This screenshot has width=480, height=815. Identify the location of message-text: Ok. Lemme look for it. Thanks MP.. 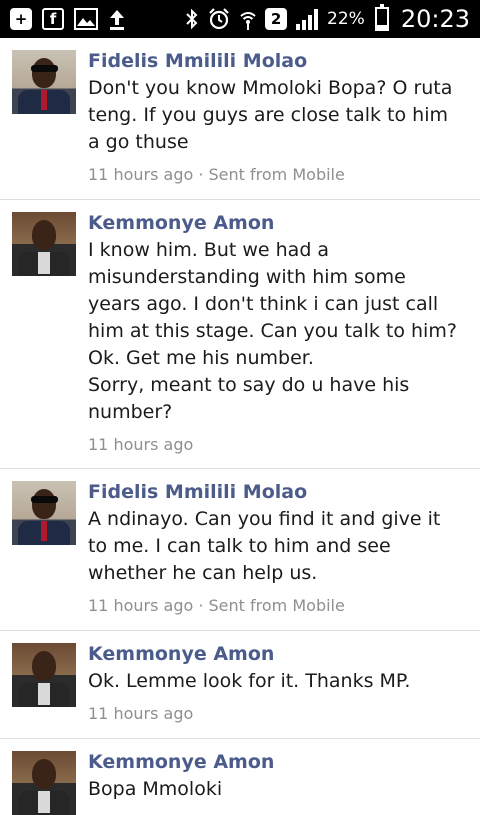
(249, 681).